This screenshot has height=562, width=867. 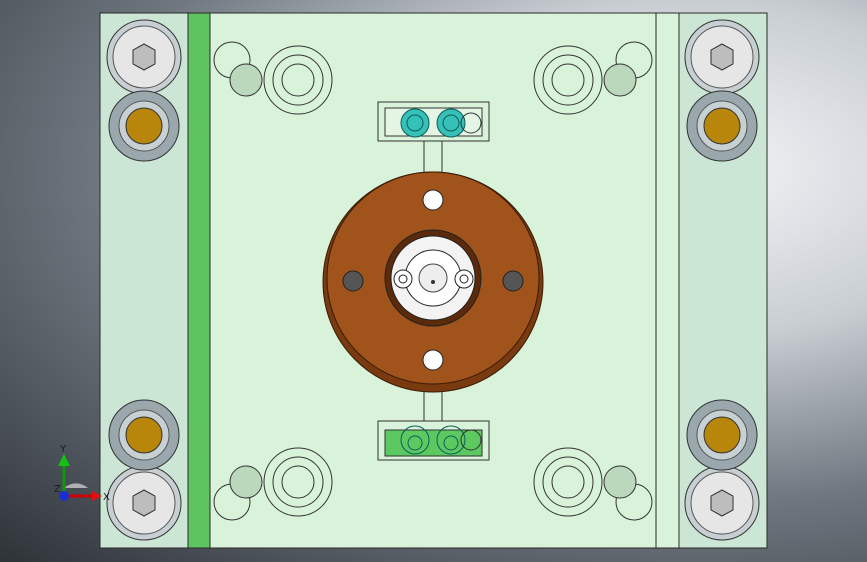 What do you see at coordinates (722, 435) in the screenshot?
I see `bushing-bottom-right` at bounding box center [722, 435].